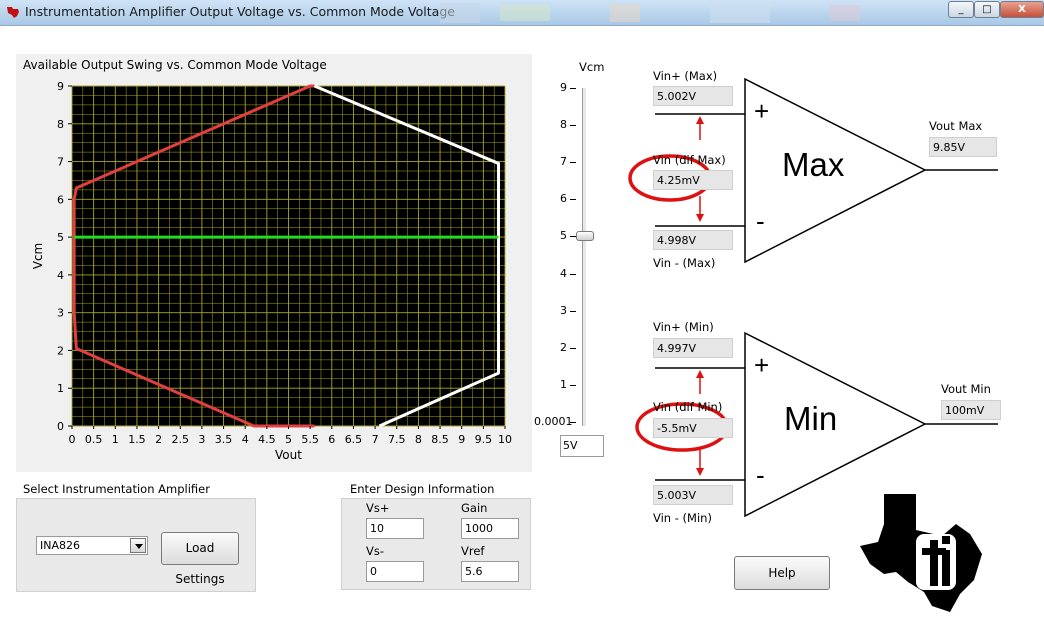  What do you see at coordinates (490, 528) in the screenshot?
I see `gain-input: 1000` at bounding box center [490, 528].